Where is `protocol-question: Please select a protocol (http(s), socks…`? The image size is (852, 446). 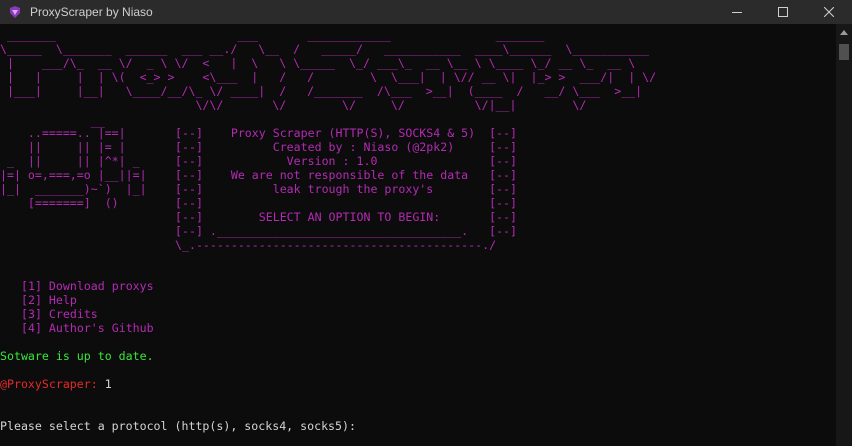 protocol-question: Please select a protocol (http(s), socks… is located at coordinates (178, 426).